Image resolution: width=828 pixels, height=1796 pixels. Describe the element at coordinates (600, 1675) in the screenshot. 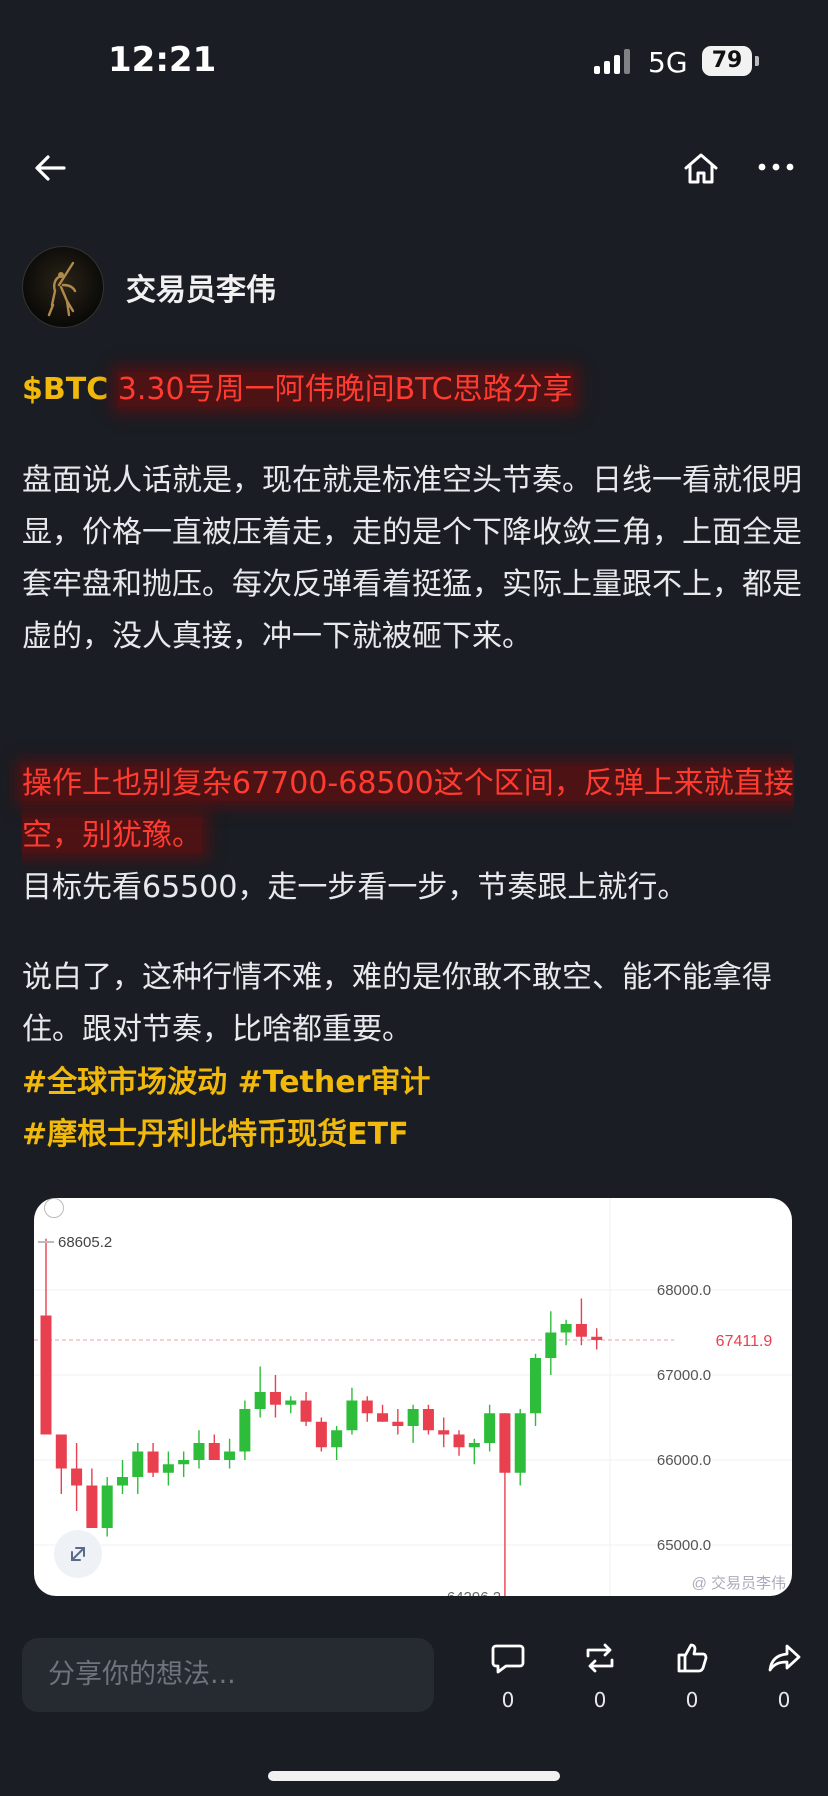

I see `repost-button: 0` at that location.